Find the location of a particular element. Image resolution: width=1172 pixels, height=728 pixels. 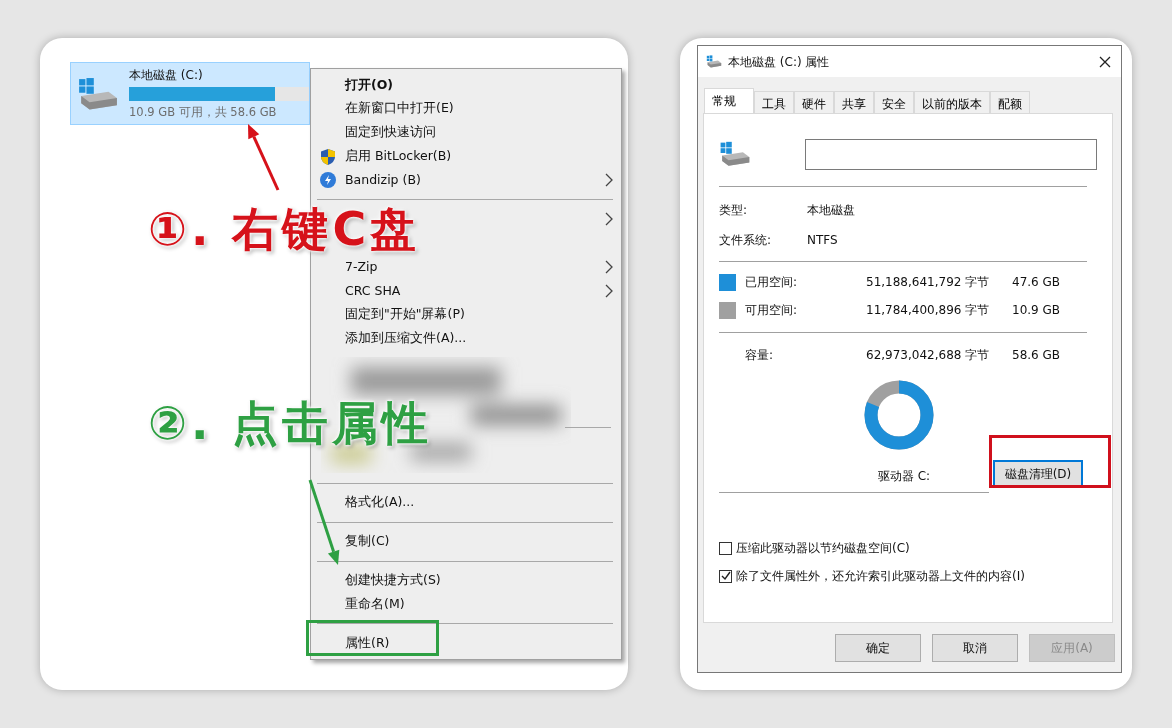

byte-count: 62,973,042,688 字节 is located at coordinates (928, 355).